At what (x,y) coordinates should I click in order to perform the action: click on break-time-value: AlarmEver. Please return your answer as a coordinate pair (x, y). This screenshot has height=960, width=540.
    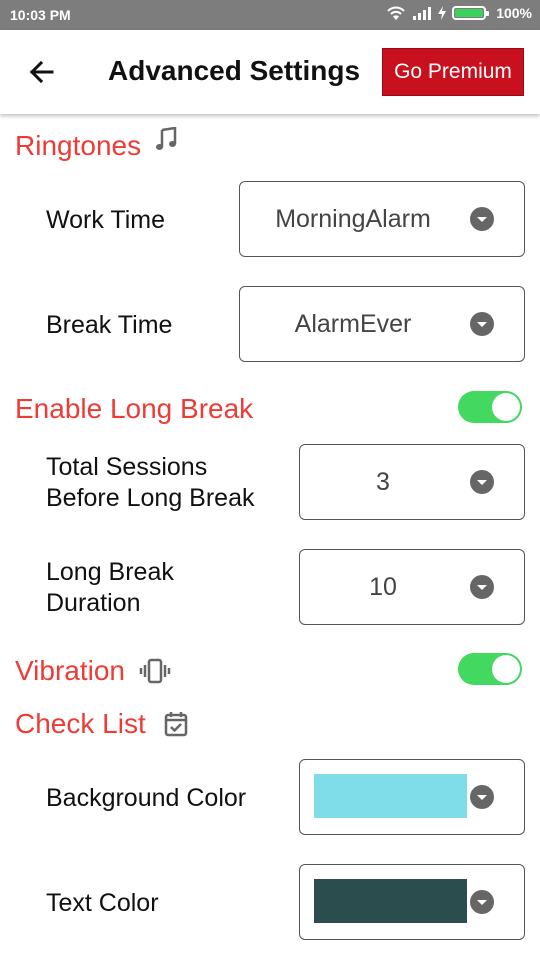
    Looking at the image, I should click on (353, 323).